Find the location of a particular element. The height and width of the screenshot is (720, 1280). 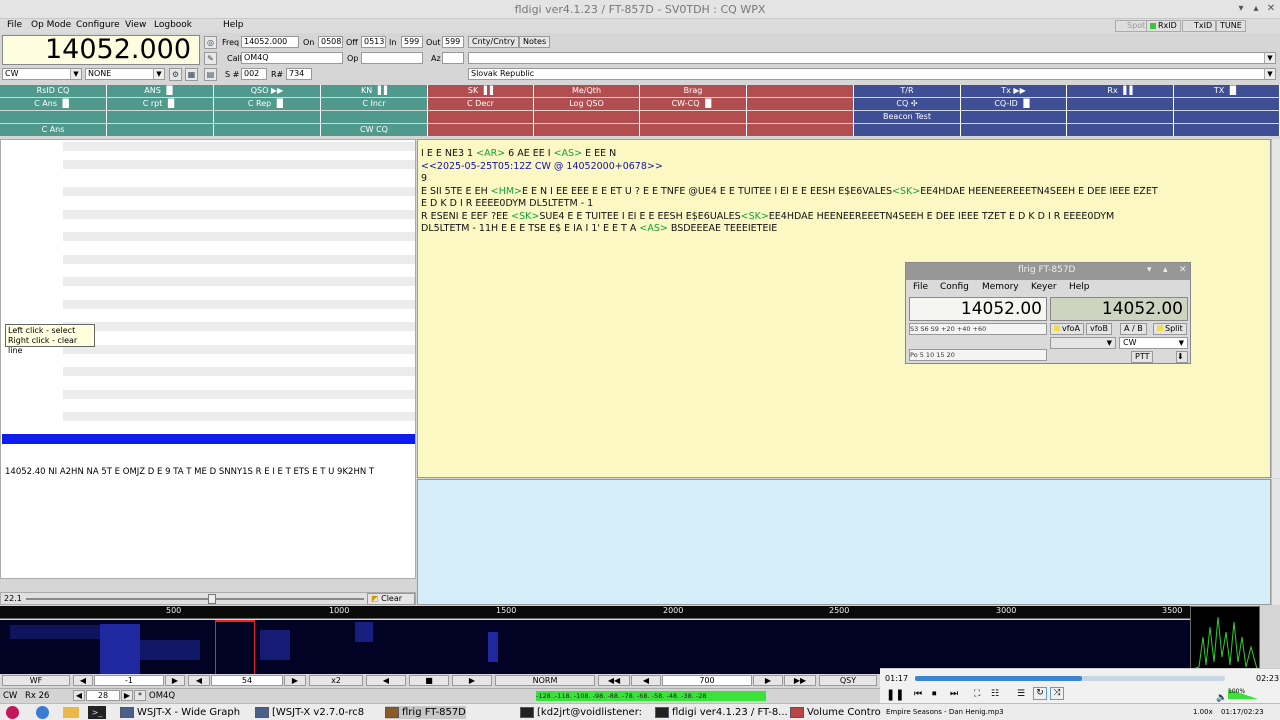

macro-beacon-test: Beacon Test is located at coordinates (907, 117).